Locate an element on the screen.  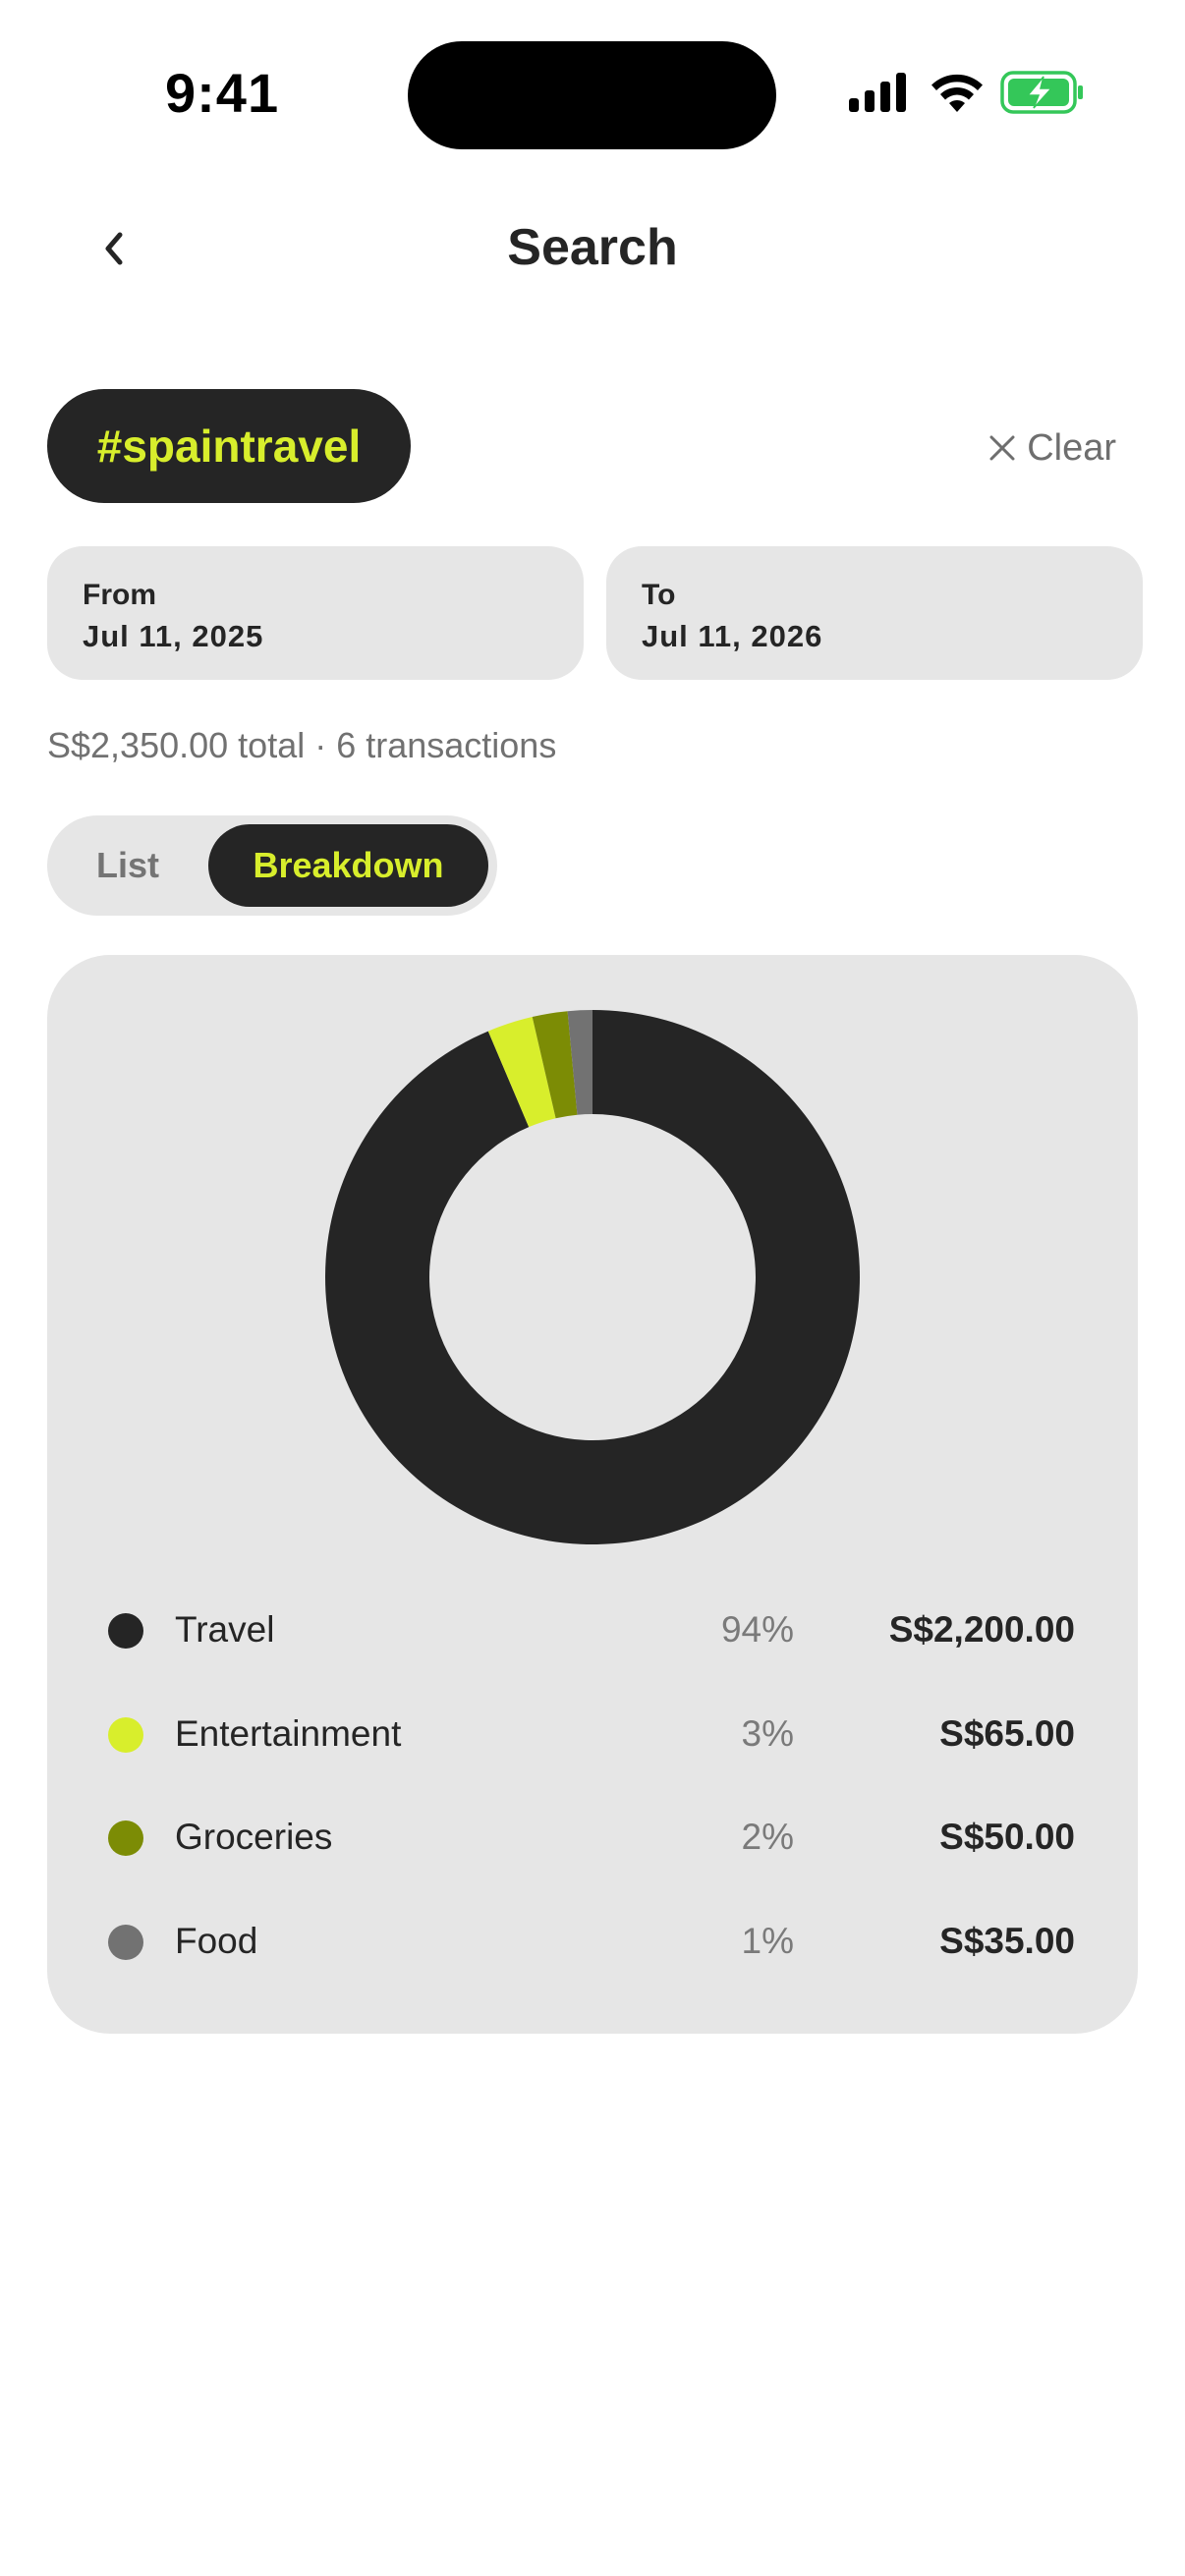
legend-amount: S$2,200.00 is located at coordinates (982, 1629).